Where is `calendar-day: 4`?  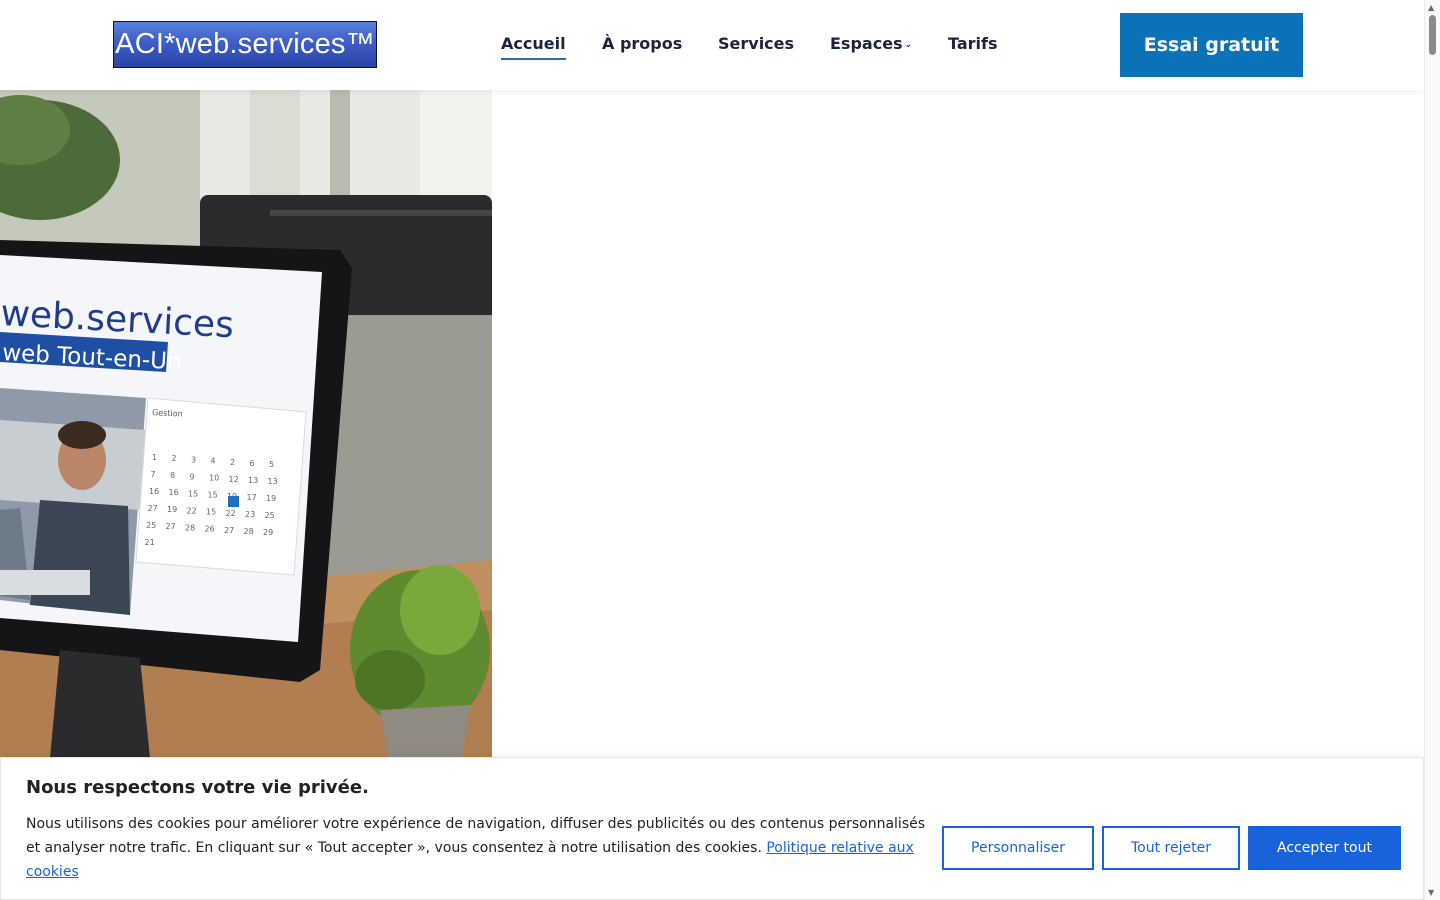 calendar-day: 4 is located at coordinates (213, 461).